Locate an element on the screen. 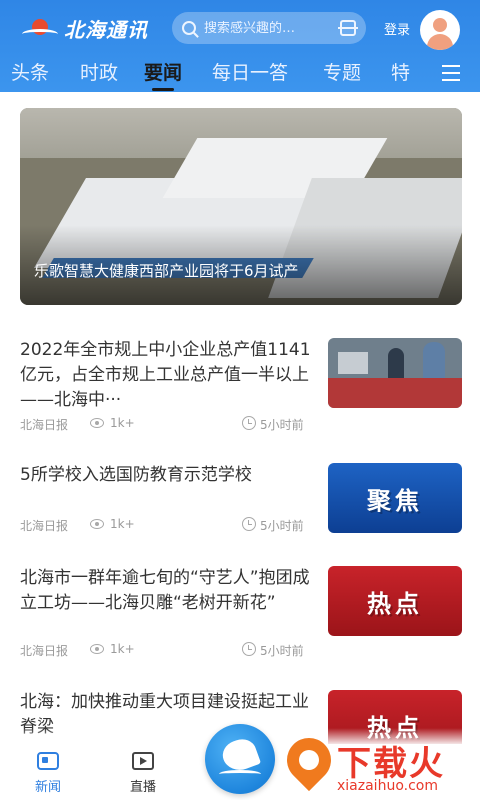 The height and width of the screenshot is (800, 480). search-icon is located at coordinates (189, 28).